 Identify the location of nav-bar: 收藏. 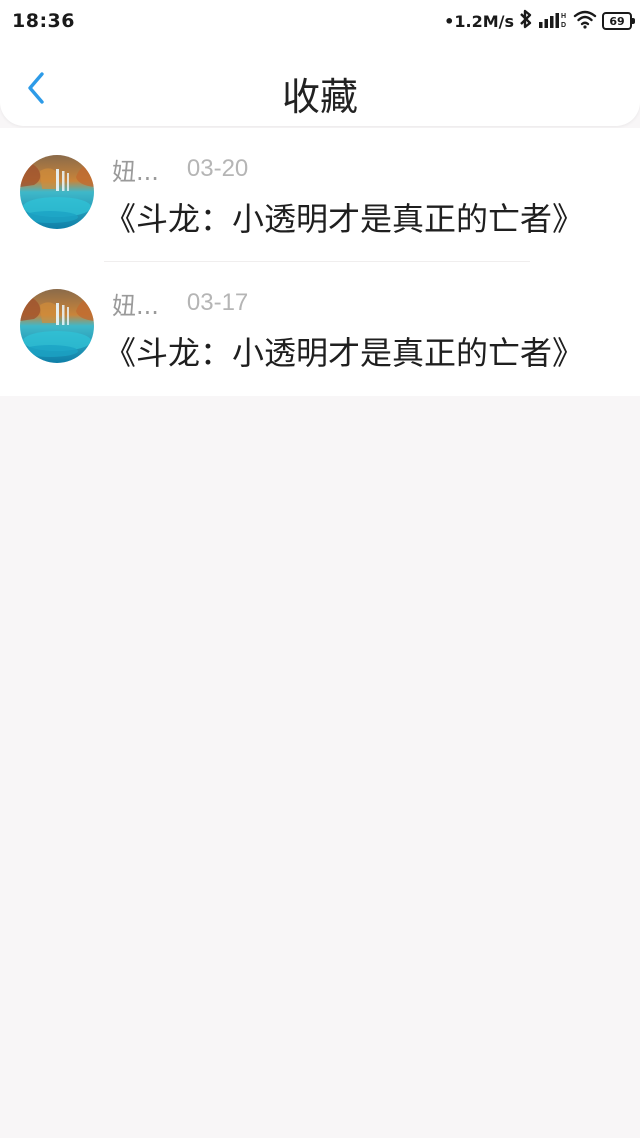
(320, 89).